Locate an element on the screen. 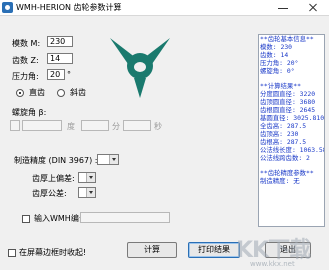 This screenshot has height=270, width=329. output-line: 分度圆直径: 3220 is located at coordinates (288, 94).